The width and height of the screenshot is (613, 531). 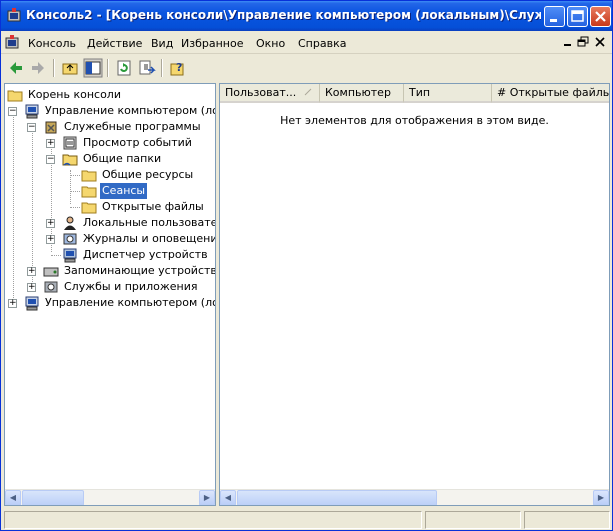 What do you see at coordinates (12, 43) in the screenshot?
I see `console-menu-icon` at bounding box center [12, 43].